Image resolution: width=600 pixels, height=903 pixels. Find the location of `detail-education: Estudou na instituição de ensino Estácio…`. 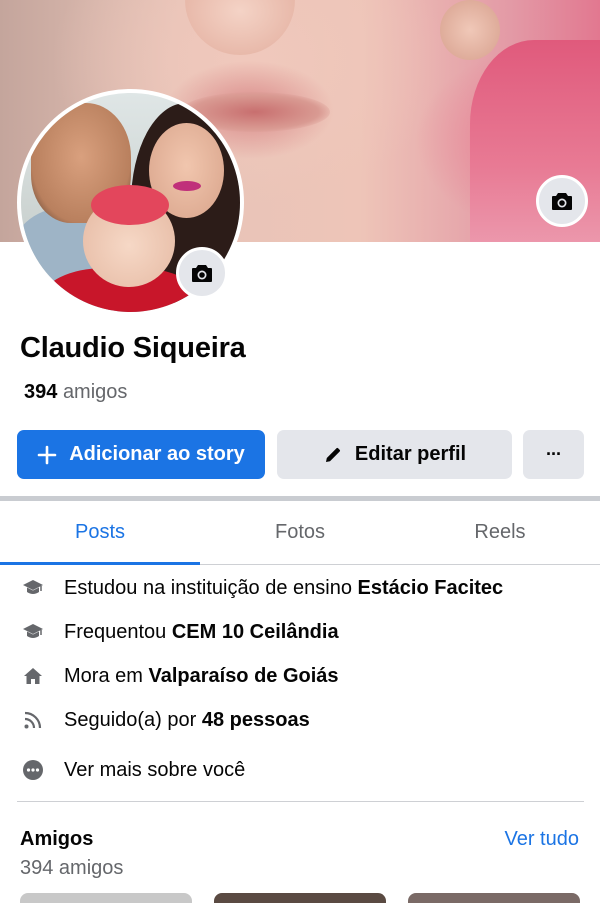

detail-education: Estudou na instituição de ensino Estácio… is located at coordinates (300, 588).